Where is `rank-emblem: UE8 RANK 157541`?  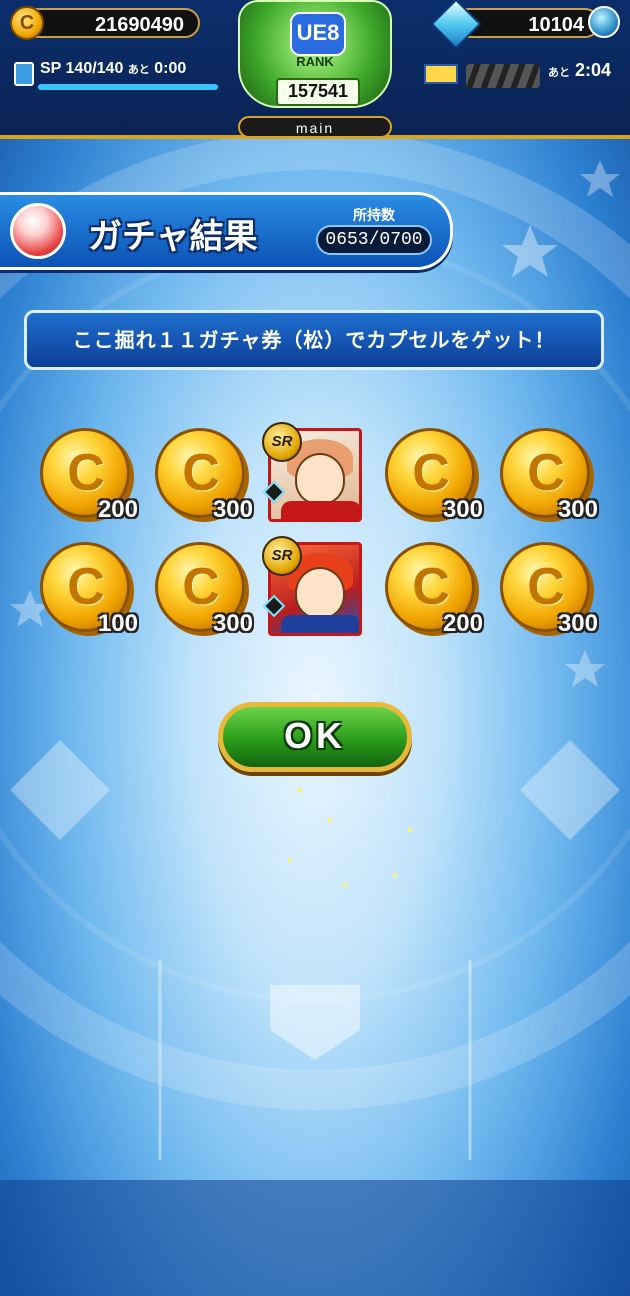
rank-emblem: UE8 RANK 157541 is located at coordinates (315, 54).